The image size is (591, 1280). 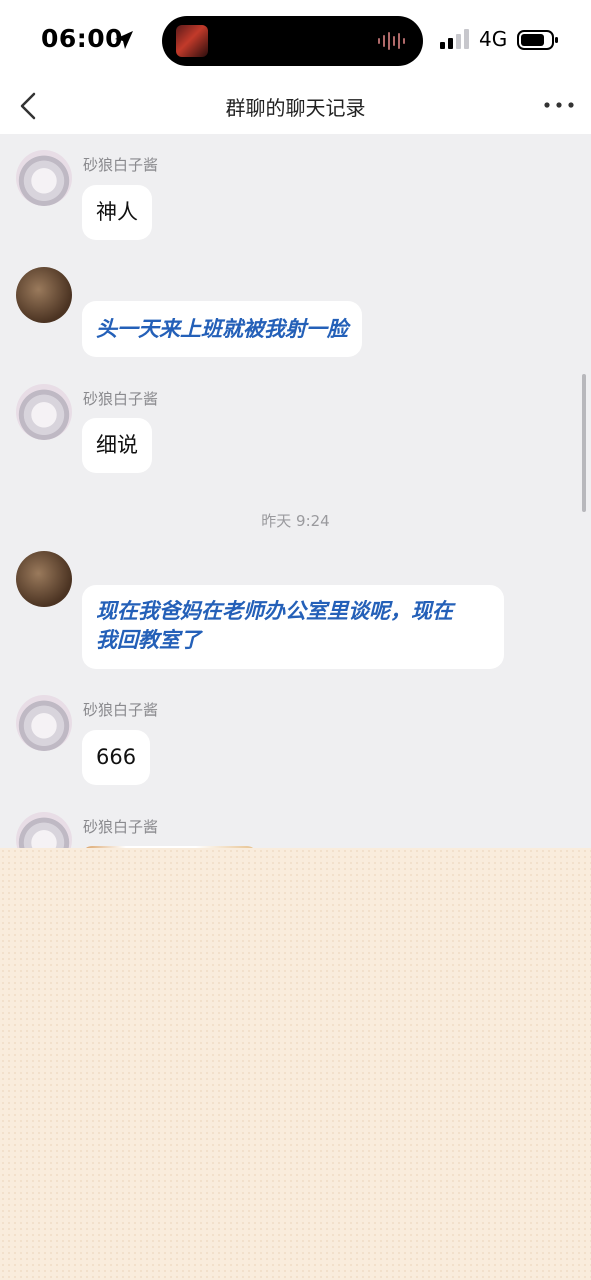 What do you see at coordinates (559, 105) in the screenshot?
I see `more-dots-icon` at bounding box center [559, 105].